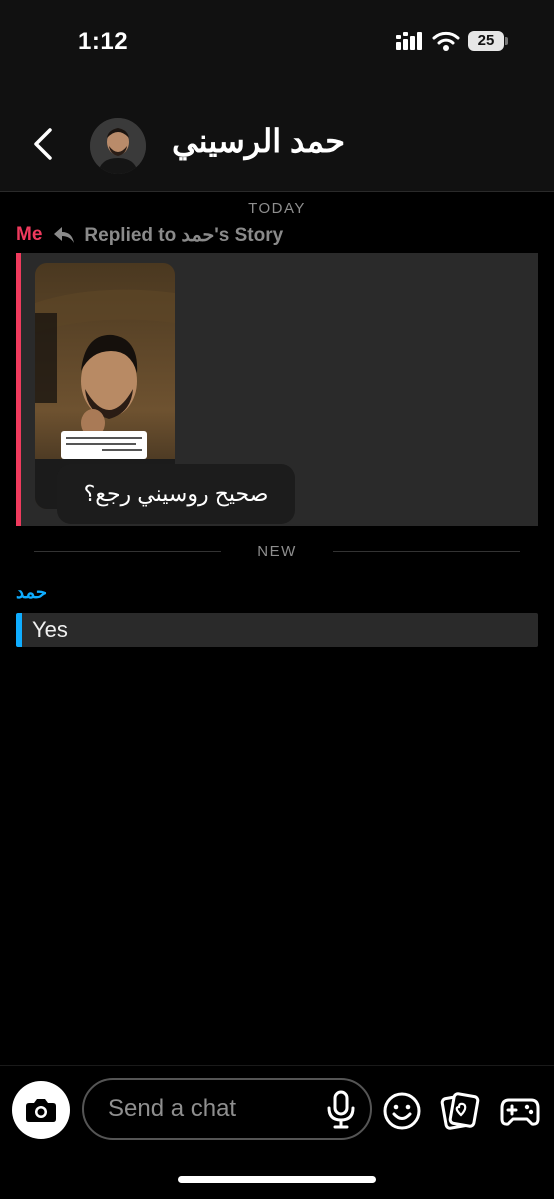 The height and width of the screenshot is (1199, 554). Describe the element at coordinates (50, 629) in the screenshot. I see `message-text: Yes` at that location.